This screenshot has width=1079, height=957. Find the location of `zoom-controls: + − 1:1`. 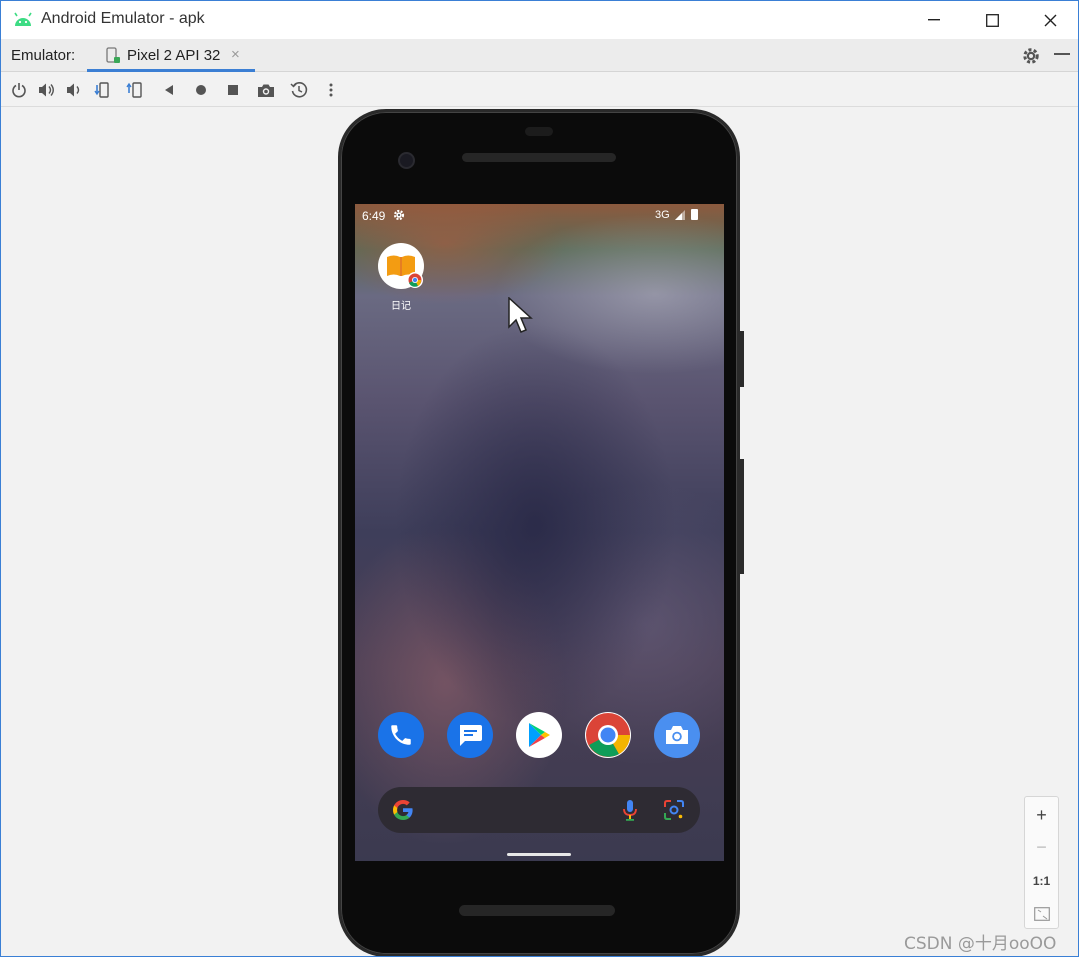

zoom-controls: + − 1:1 is located at coordinates (1041, 862).